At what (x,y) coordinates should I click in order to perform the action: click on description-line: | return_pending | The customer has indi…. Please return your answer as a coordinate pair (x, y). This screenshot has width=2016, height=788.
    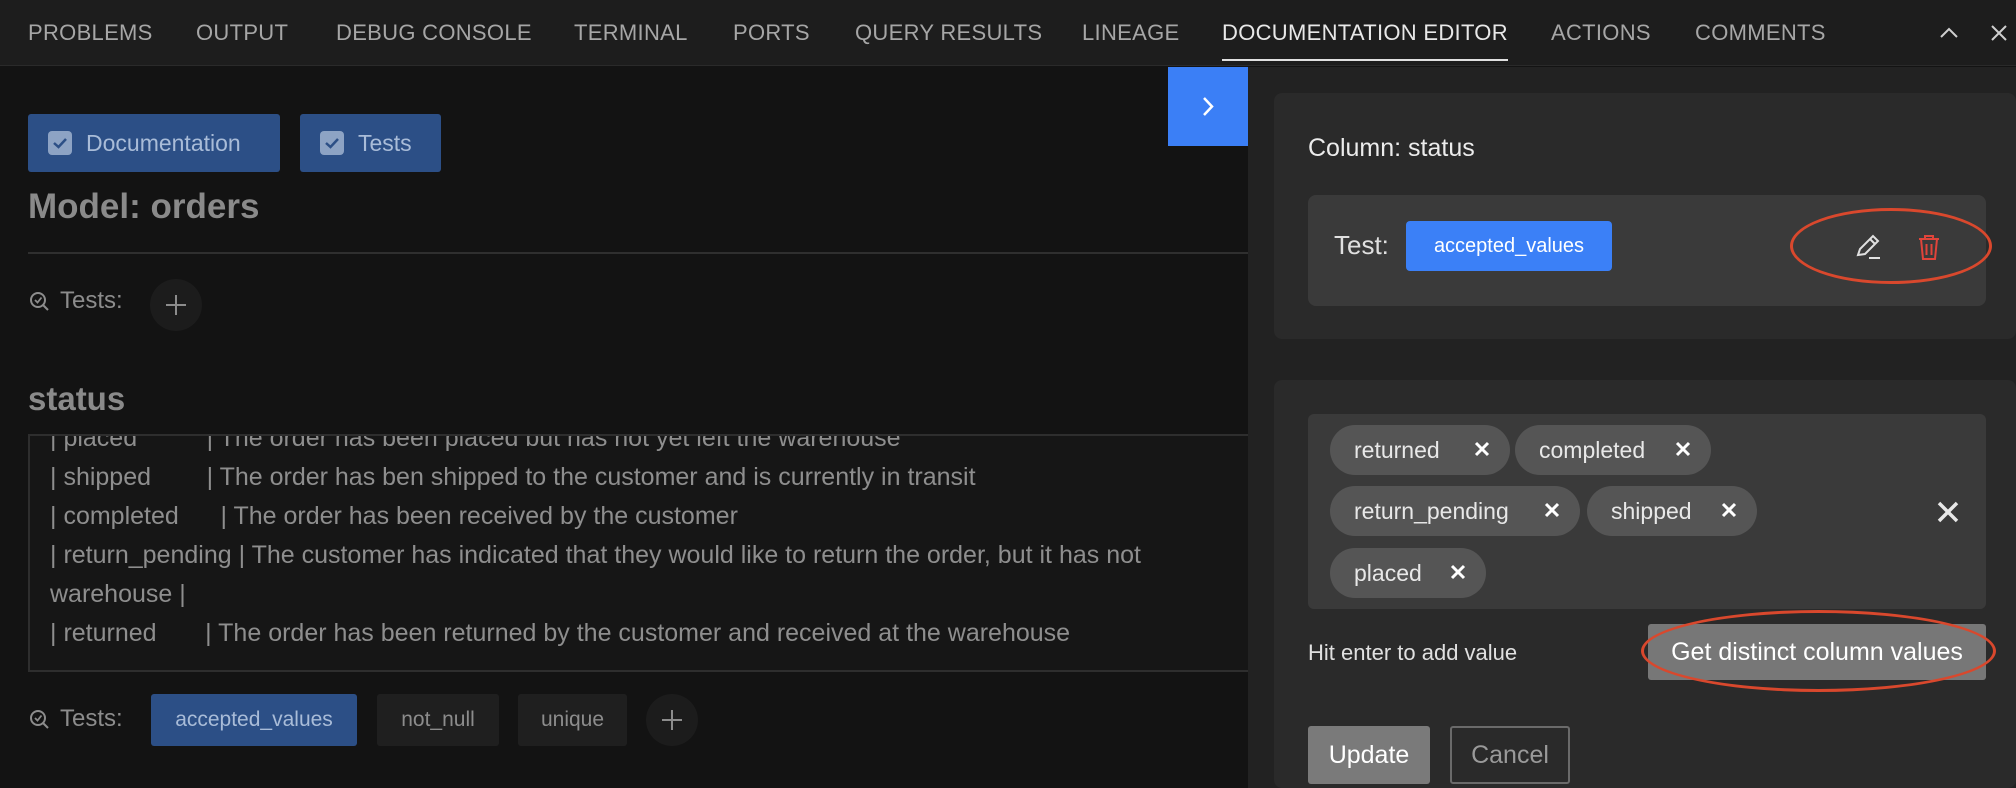
    Looking at the image, I should click on (595, 555).